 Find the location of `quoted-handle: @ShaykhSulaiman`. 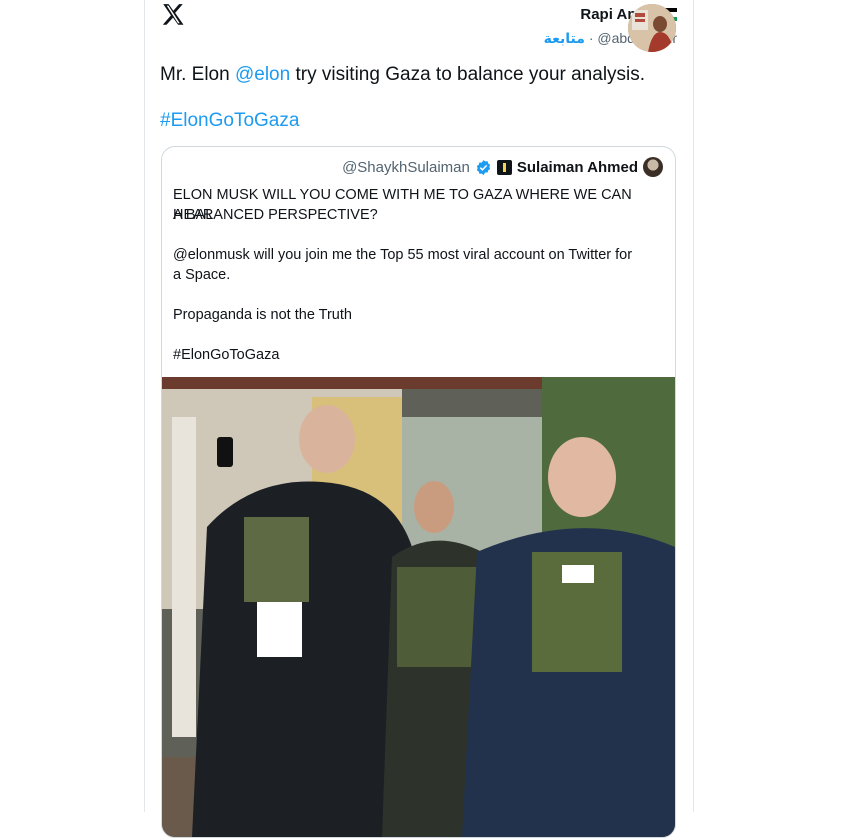

quoted-handle: @ShaykhSulaiman is located at coordinates (406, 167).